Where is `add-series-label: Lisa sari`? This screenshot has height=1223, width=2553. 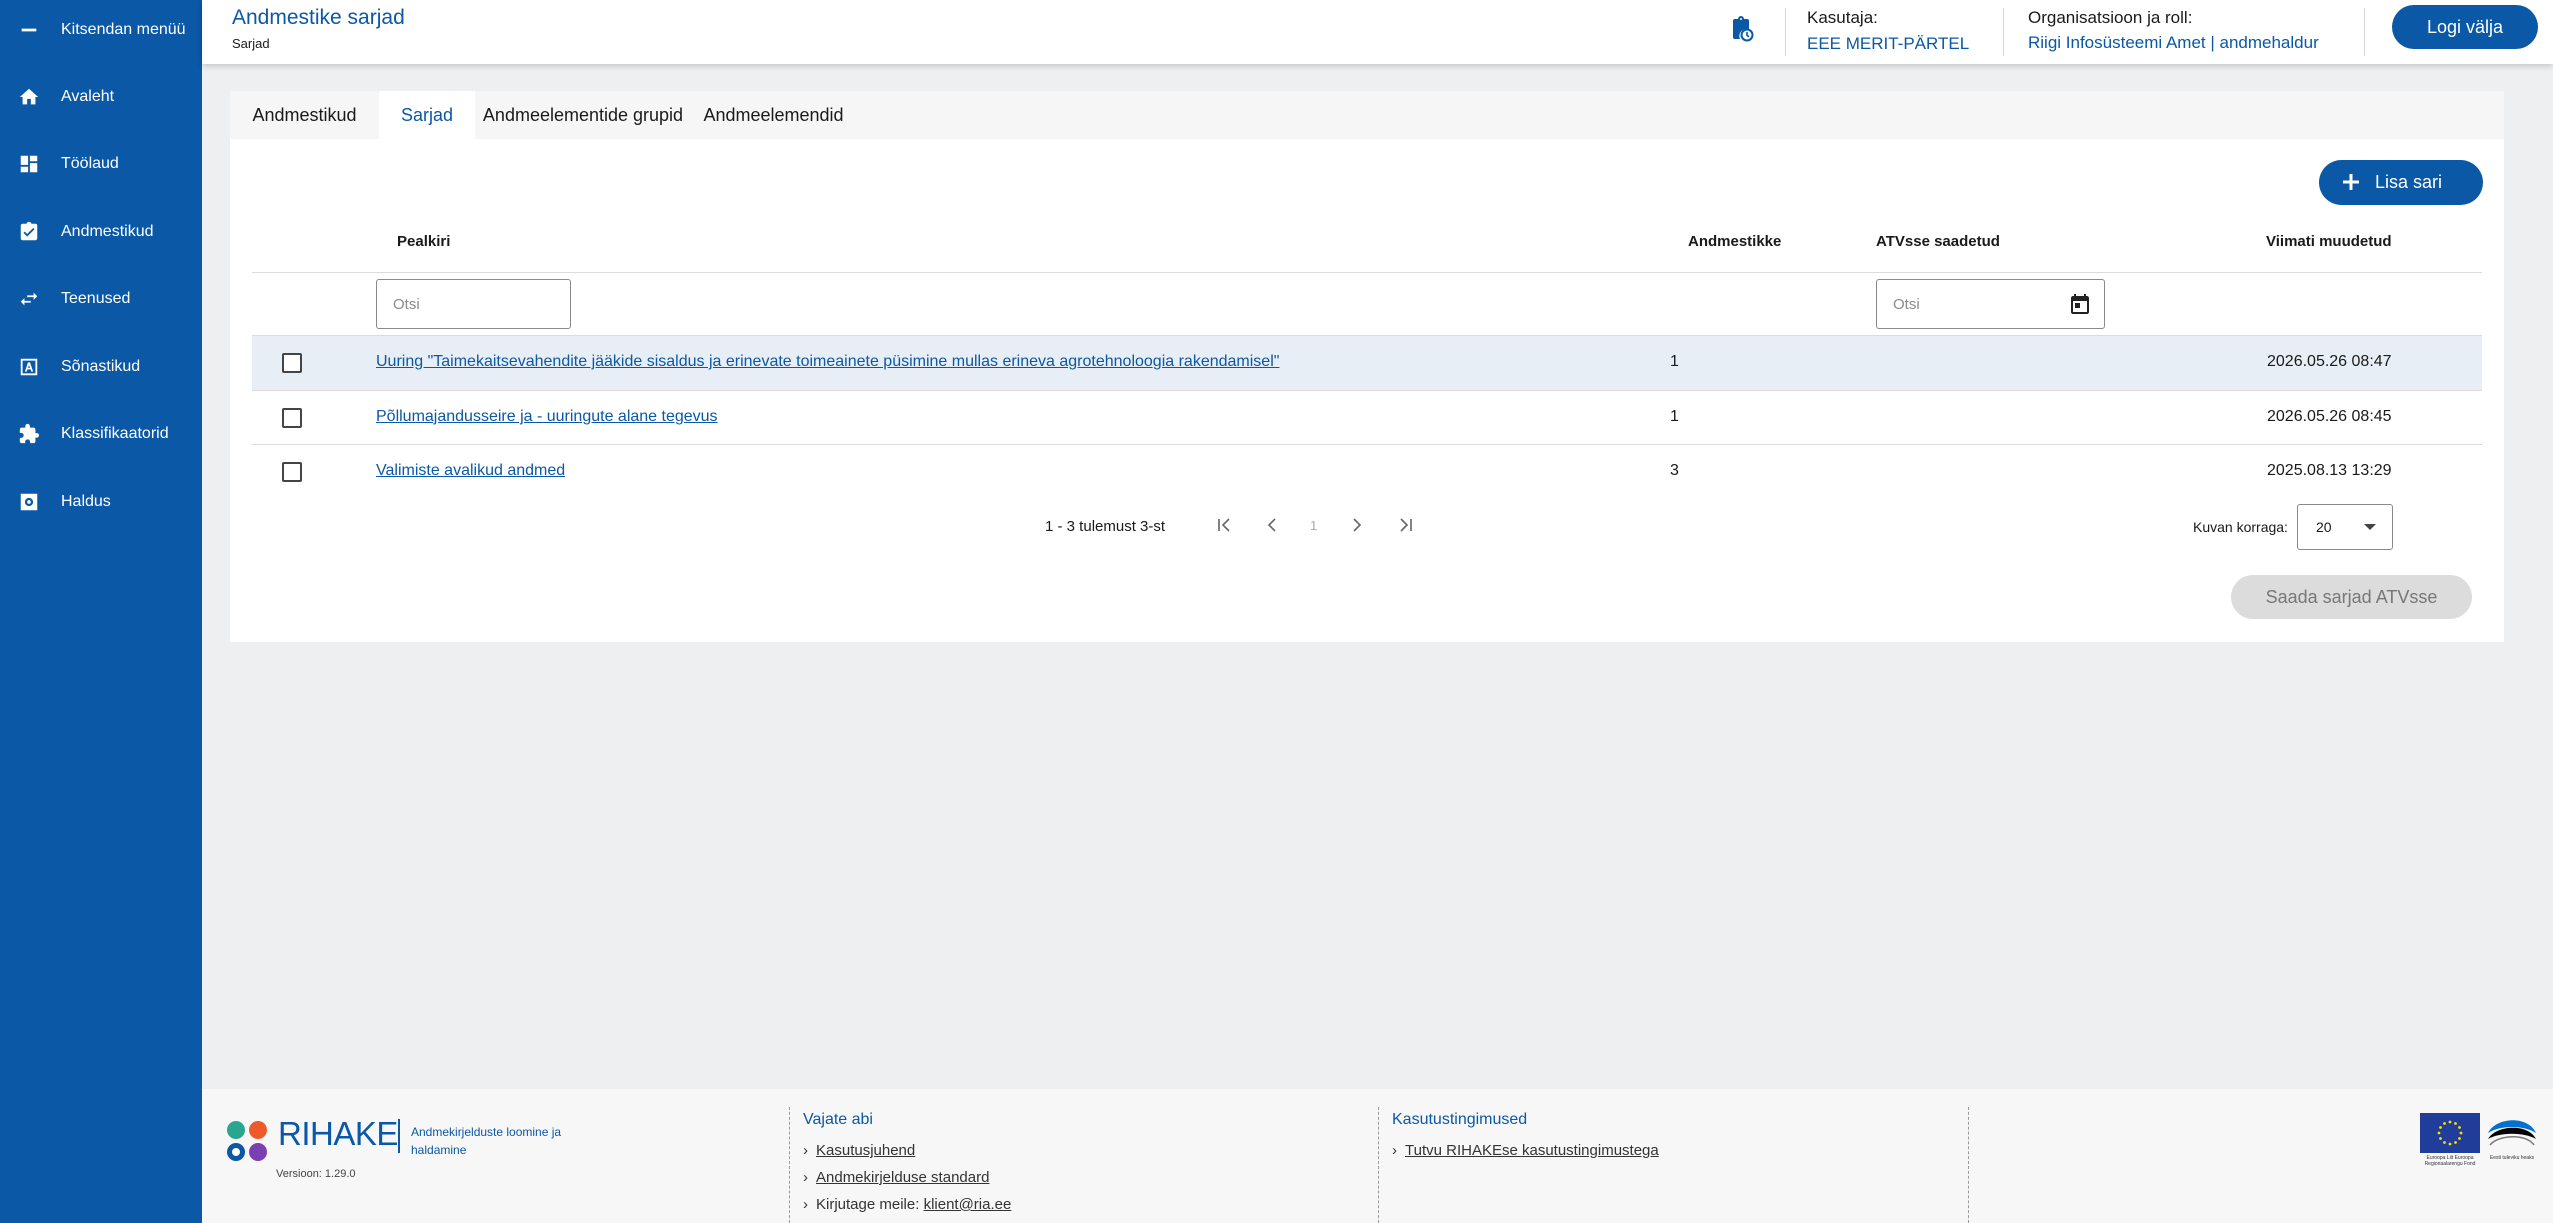 add-series-label: Lisa sari is located at coordinates (2409, 182).